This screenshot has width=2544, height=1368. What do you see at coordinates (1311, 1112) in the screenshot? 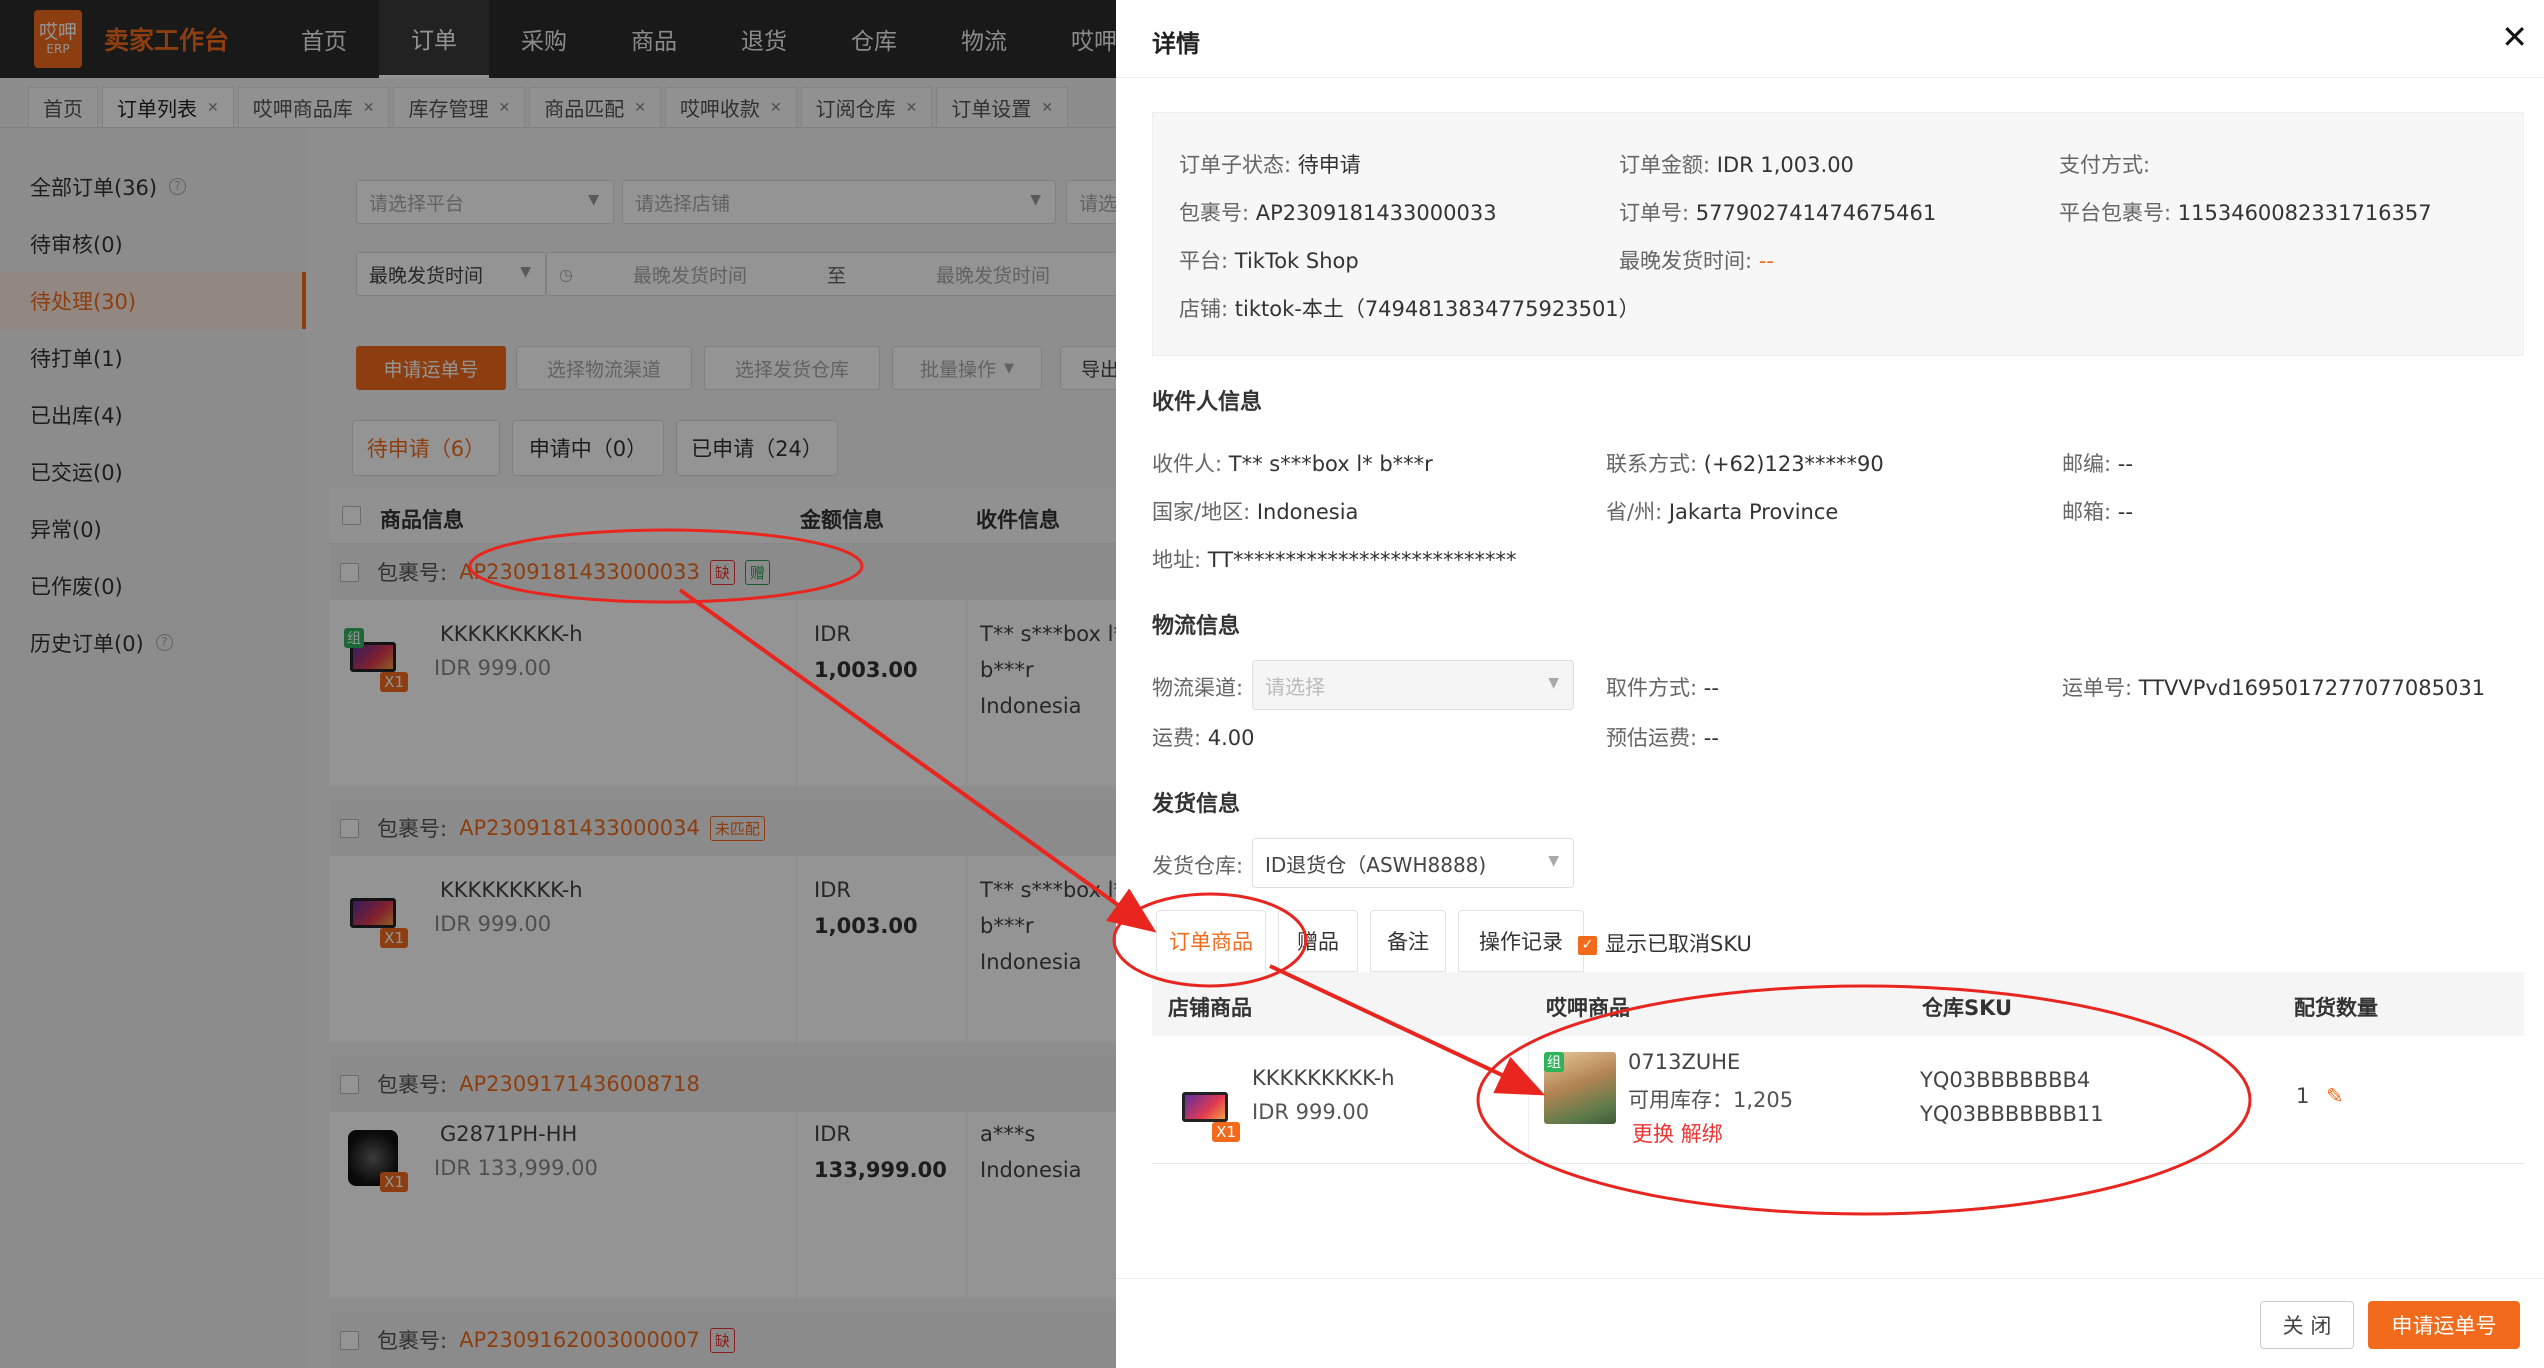
I see `store-product-price: IDR 999.00` at bounding box center [1311, 1112].